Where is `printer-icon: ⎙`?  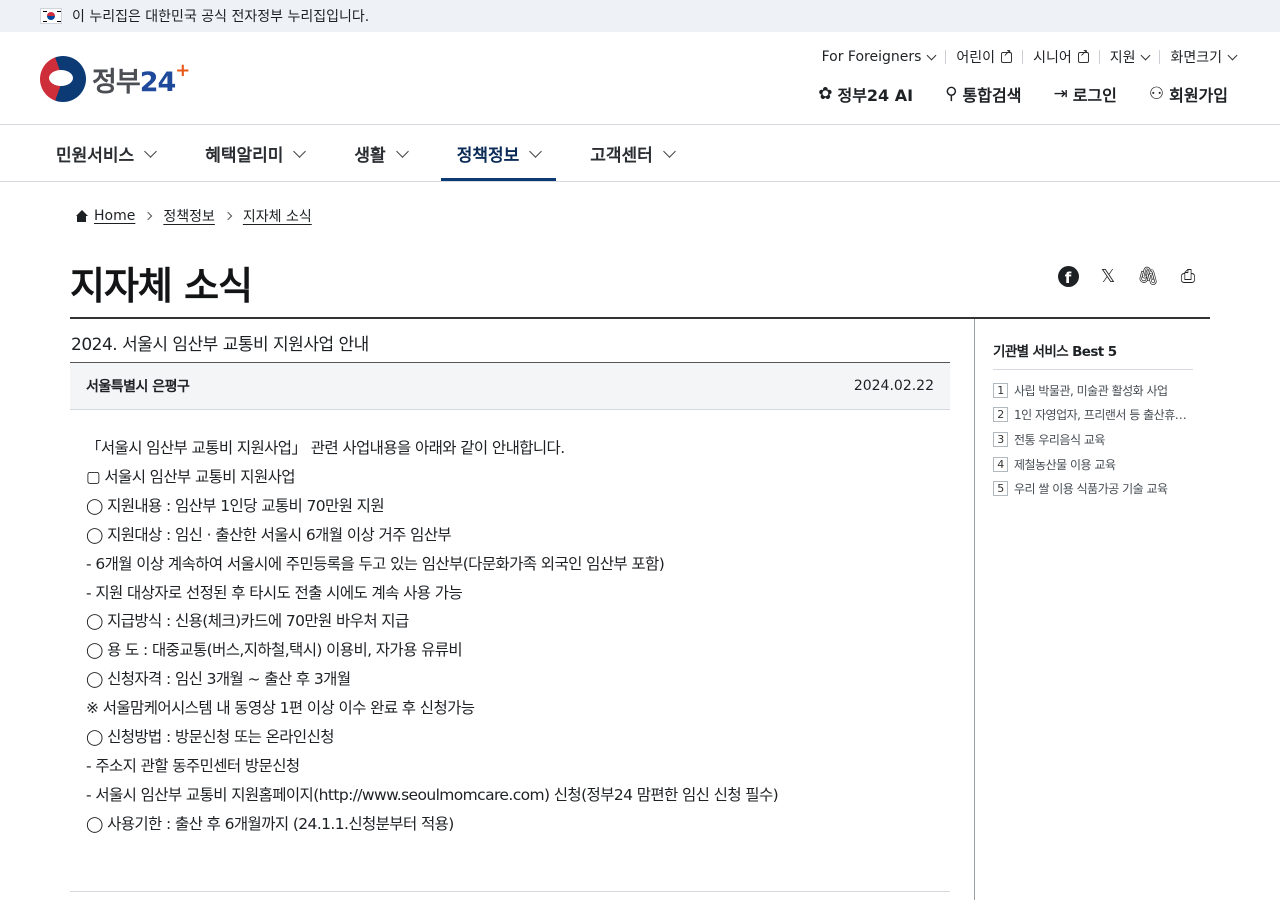 printer-icon: ⎙ is located at coordinates (1188, 276).